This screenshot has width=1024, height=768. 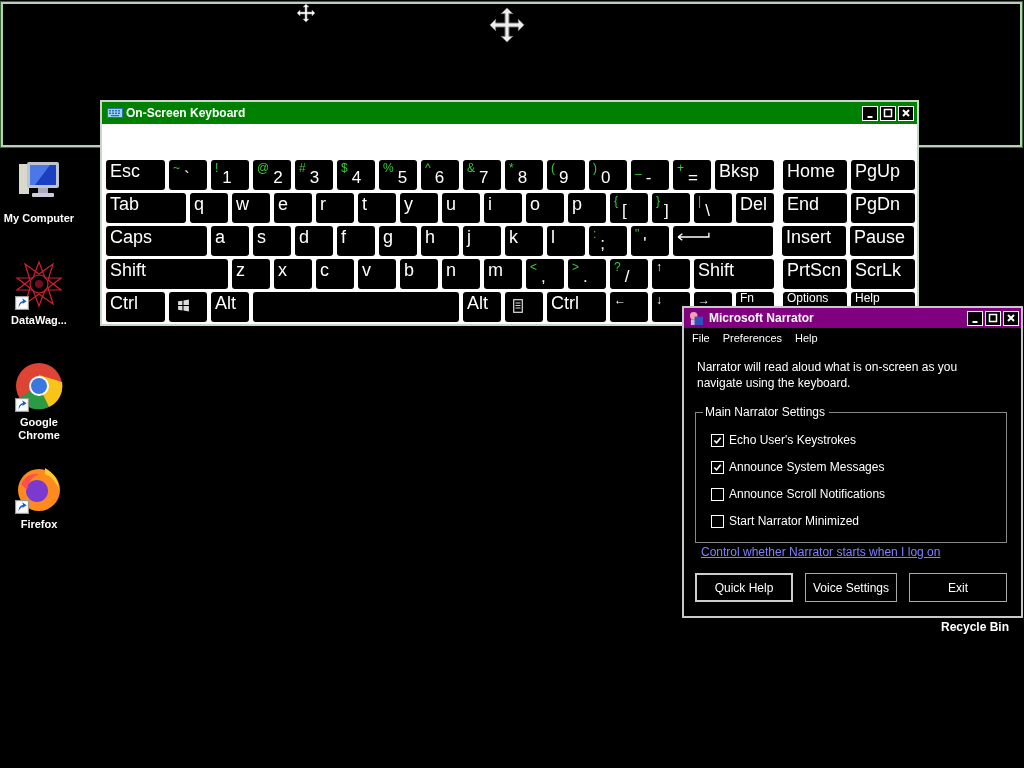 I want to click on description-text: Narrator will read aloud what is on-screen as you navigate using the keyboard., so click(x=828, y=375).